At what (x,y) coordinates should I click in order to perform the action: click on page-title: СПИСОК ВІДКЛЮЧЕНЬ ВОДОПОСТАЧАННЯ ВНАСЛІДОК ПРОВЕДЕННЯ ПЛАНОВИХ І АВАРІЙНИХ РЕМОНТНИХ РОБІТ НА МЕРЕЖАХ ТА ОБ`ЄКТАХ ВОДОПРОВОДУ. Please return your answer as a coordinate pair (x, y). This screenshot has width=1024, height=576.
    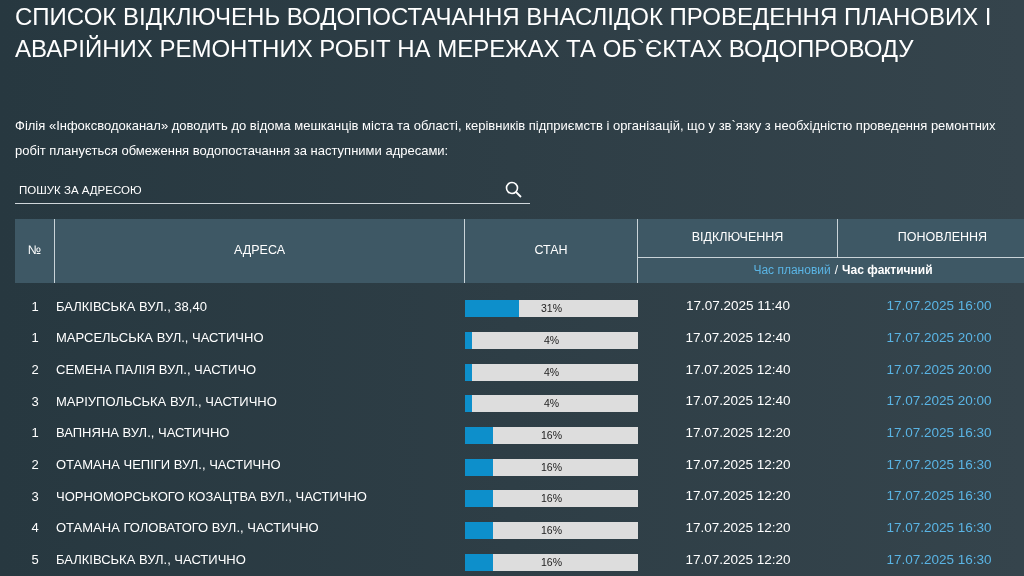
    Looking at the image, I should click on (504, 33).